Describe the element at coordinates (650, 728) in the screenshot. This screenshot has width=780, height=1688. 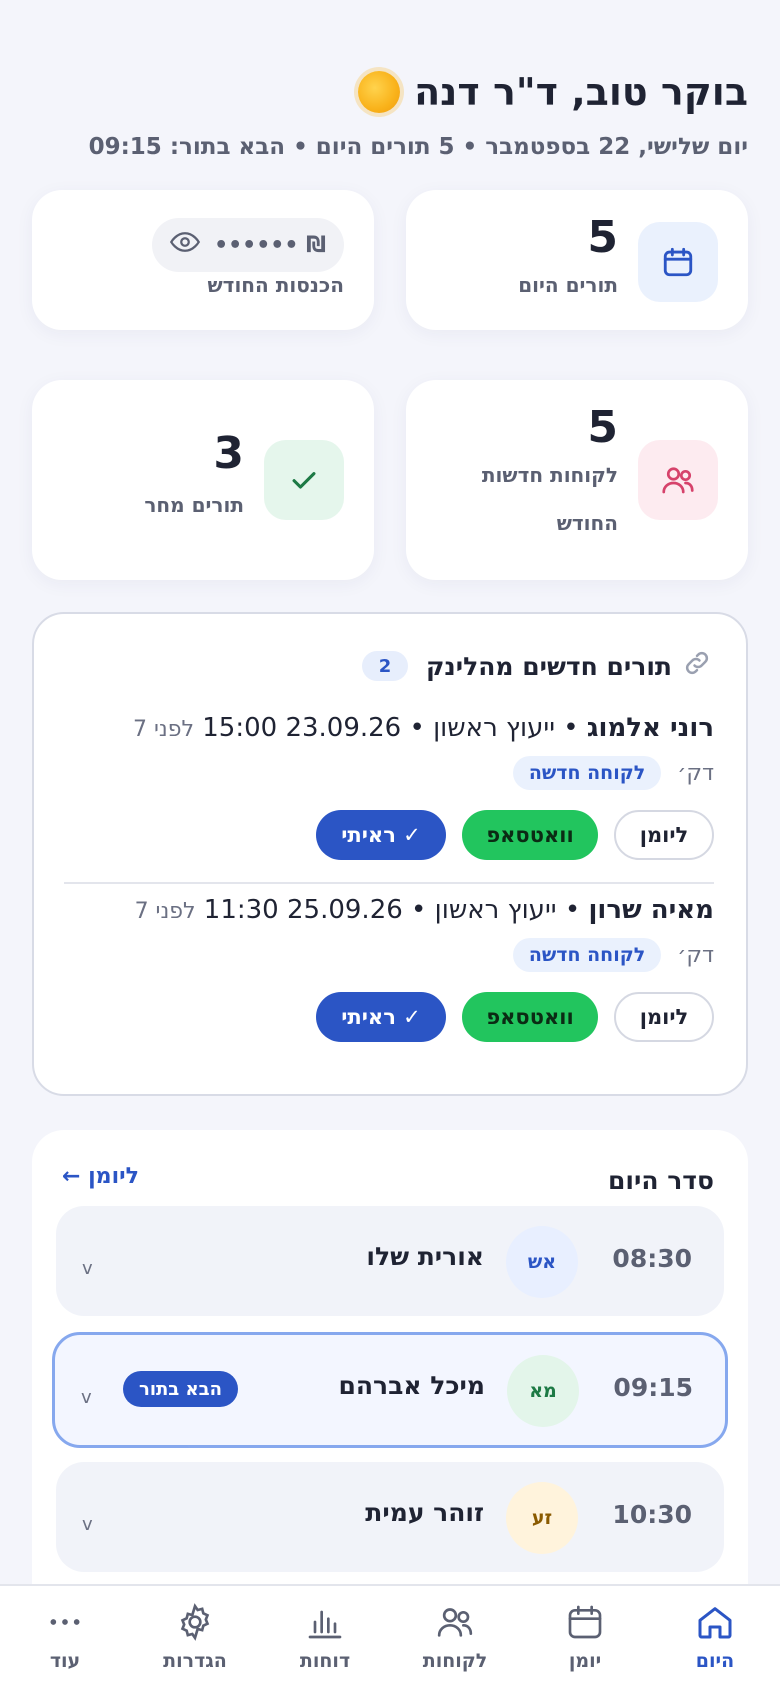
I see `client-name: רוני אלמוג` at that location.